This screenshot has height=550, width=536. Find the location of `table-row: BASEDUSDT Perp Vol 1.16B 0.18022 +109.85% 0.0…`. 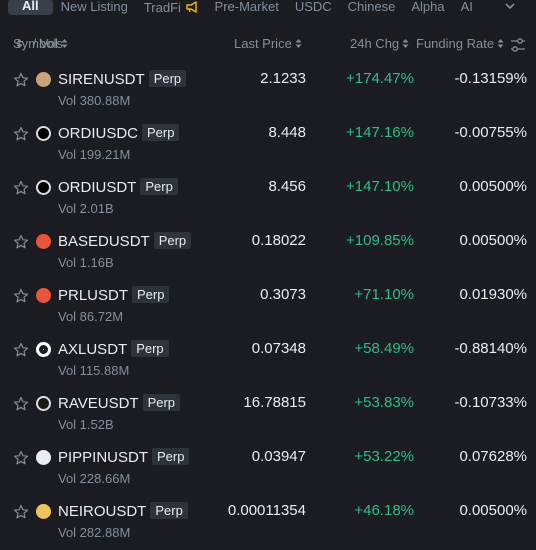

table-row: BASEDUSDT Perp Vol 1.16B 0.18022 +109.85% 0.0… is located at coordinates (268, 253).